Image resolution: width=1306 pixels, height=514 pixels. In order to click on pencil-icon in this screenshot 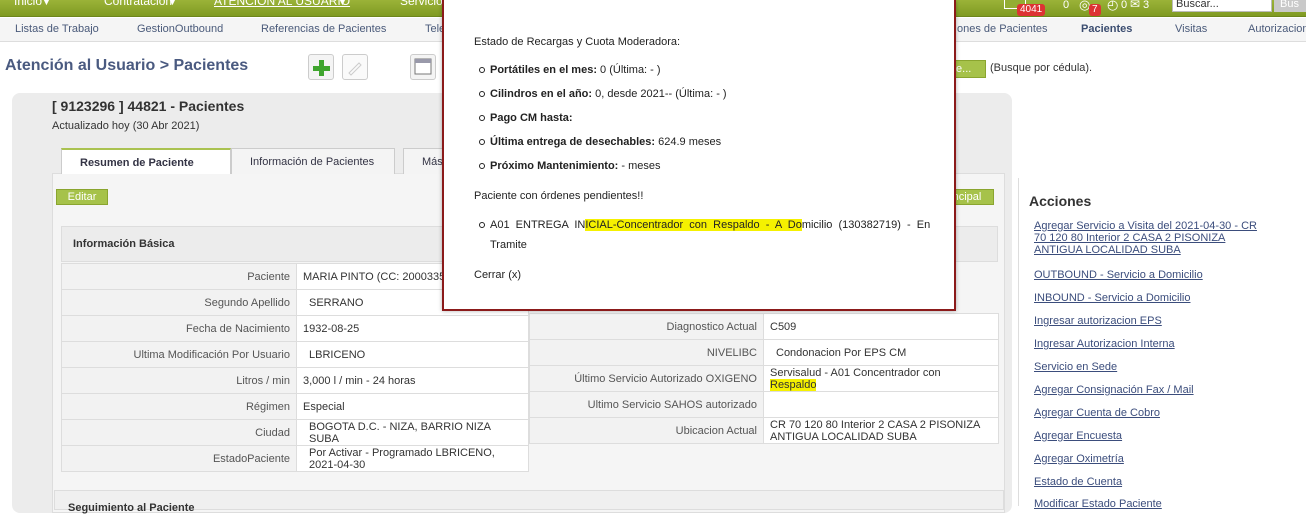, I will do `click(355, 69)`.